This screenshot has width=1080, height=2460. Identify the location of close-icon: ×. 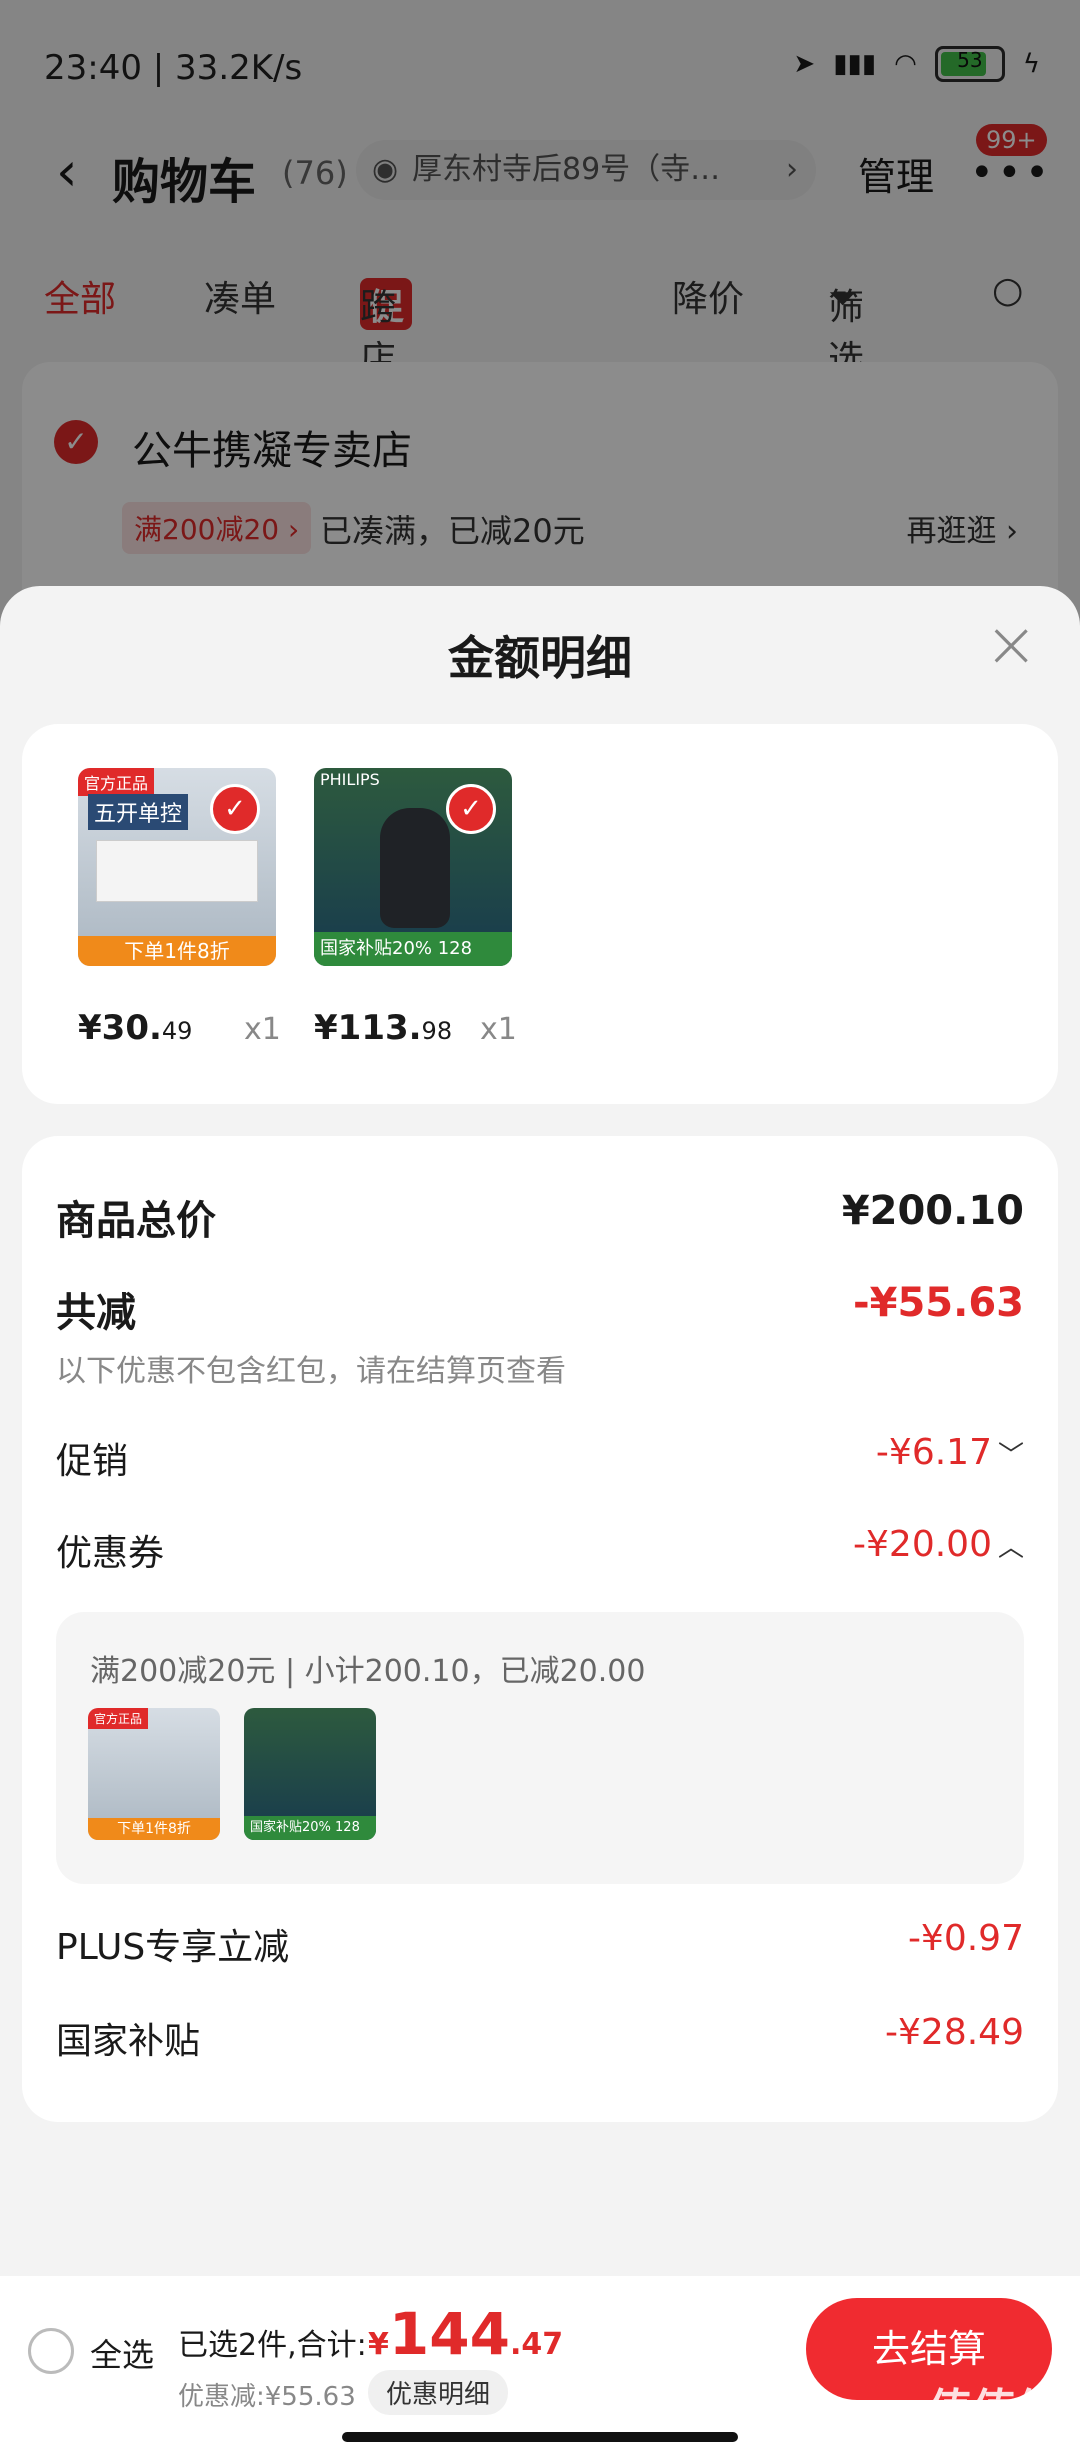
(1011, 645).